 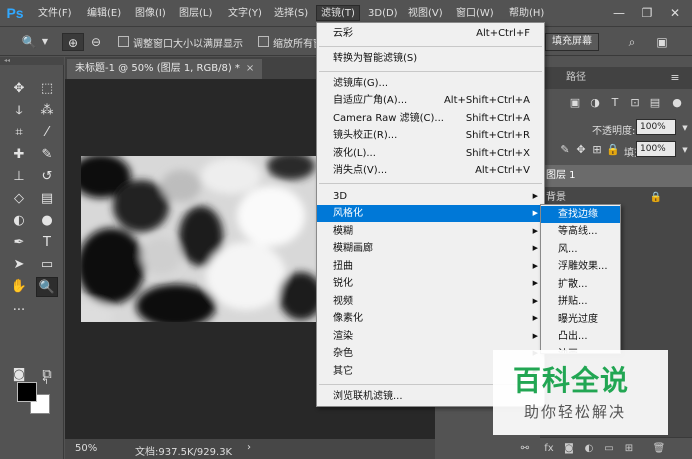 What do you see at coordinates (619, 13) in the screenshot?
I see `minimize-icon: —` at bounding box center [619, 13].